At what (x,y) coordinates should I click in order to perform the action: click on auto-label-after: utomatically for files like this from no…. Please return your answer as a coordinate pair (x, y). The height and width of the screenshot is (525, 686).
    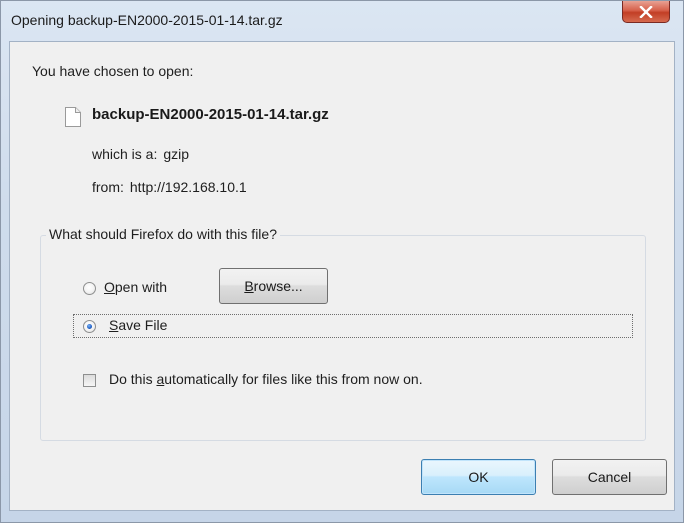
    Looking at the image, I should click on (293, 379).